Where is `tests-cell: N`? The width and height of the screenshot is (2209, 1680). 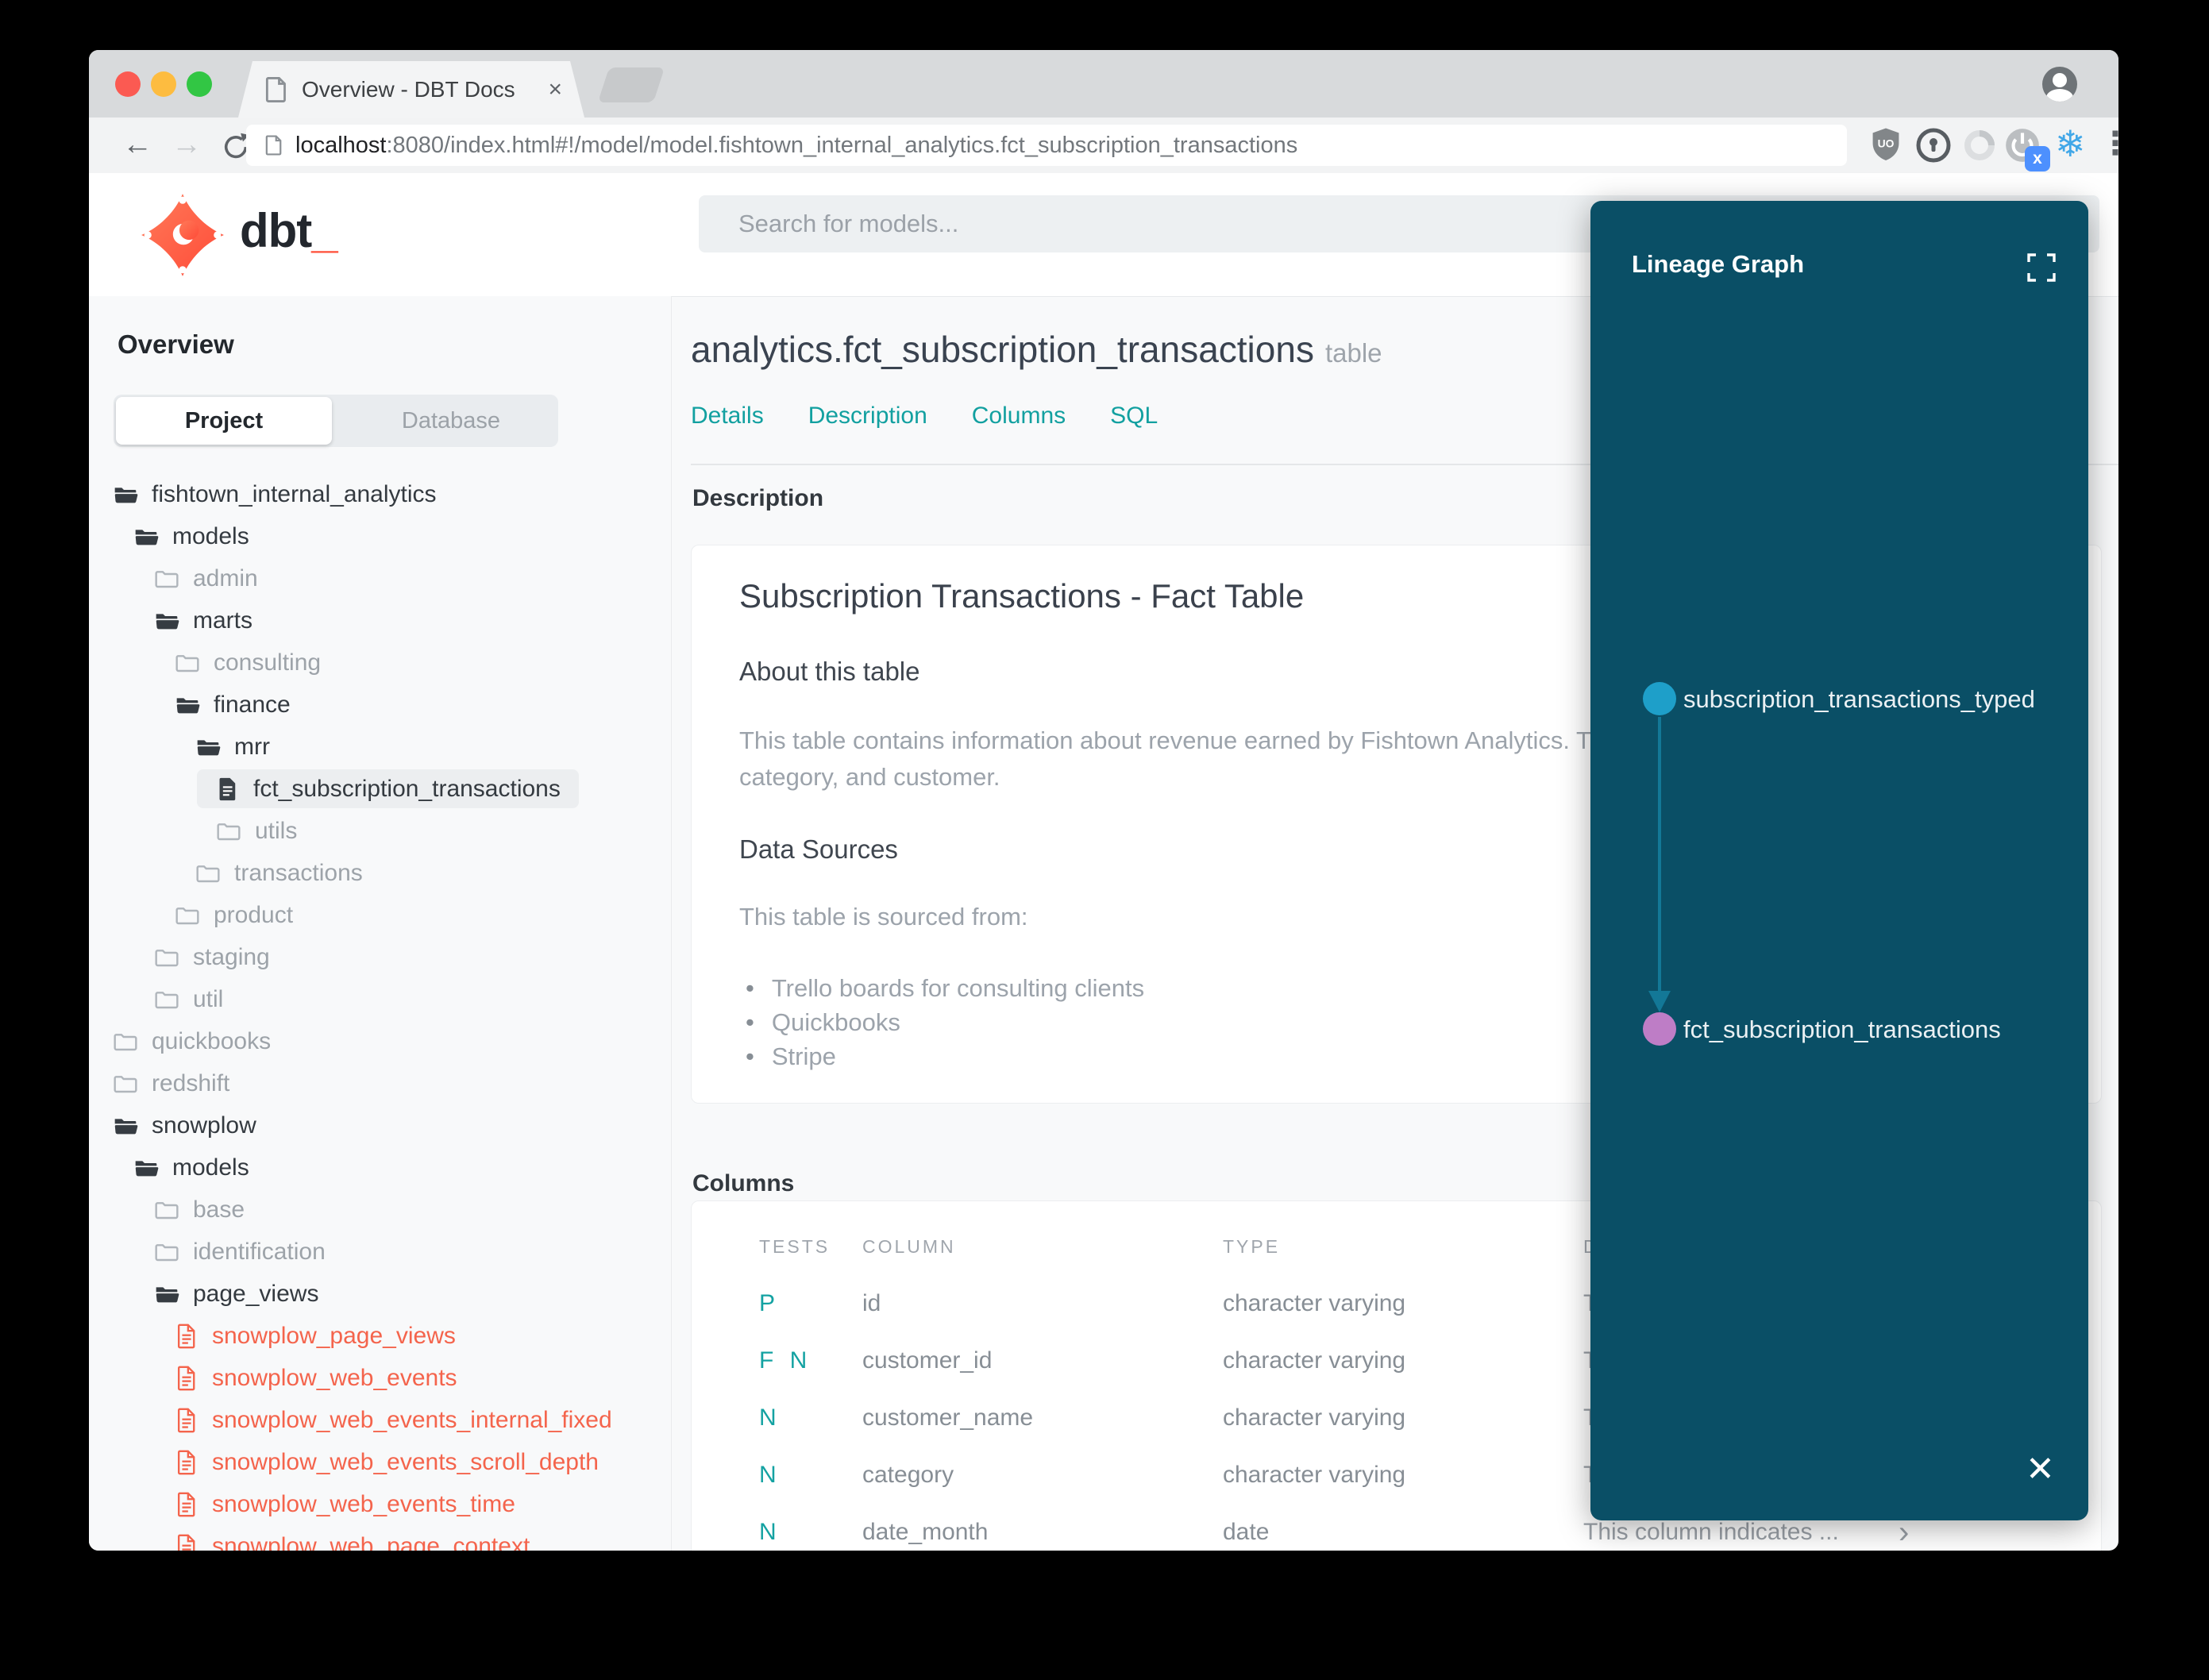
tests-cell: N is located at coordinates (770, 1532).